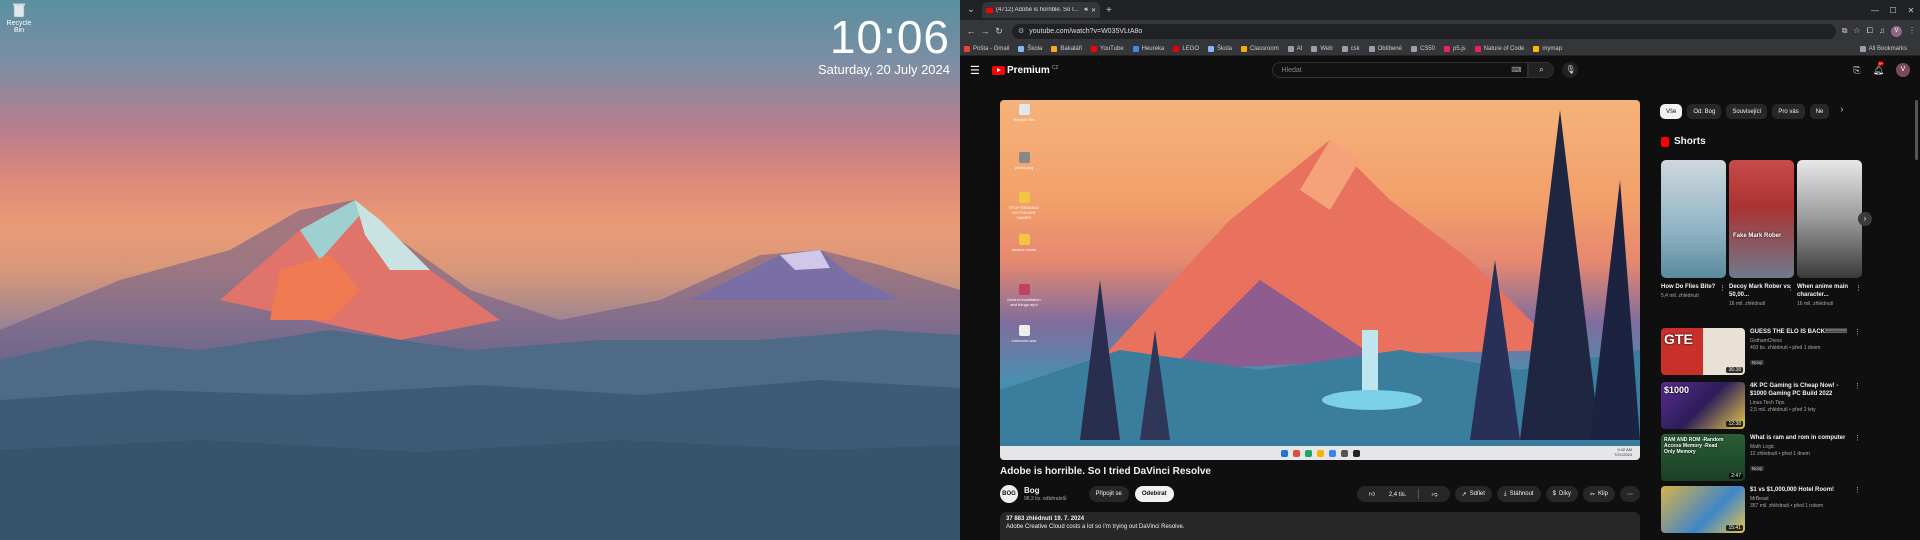  Describe the element at coordinates (1883, 48) in the screenshot. I see `all-bookmarks-button: All Bookmarks` at that location.